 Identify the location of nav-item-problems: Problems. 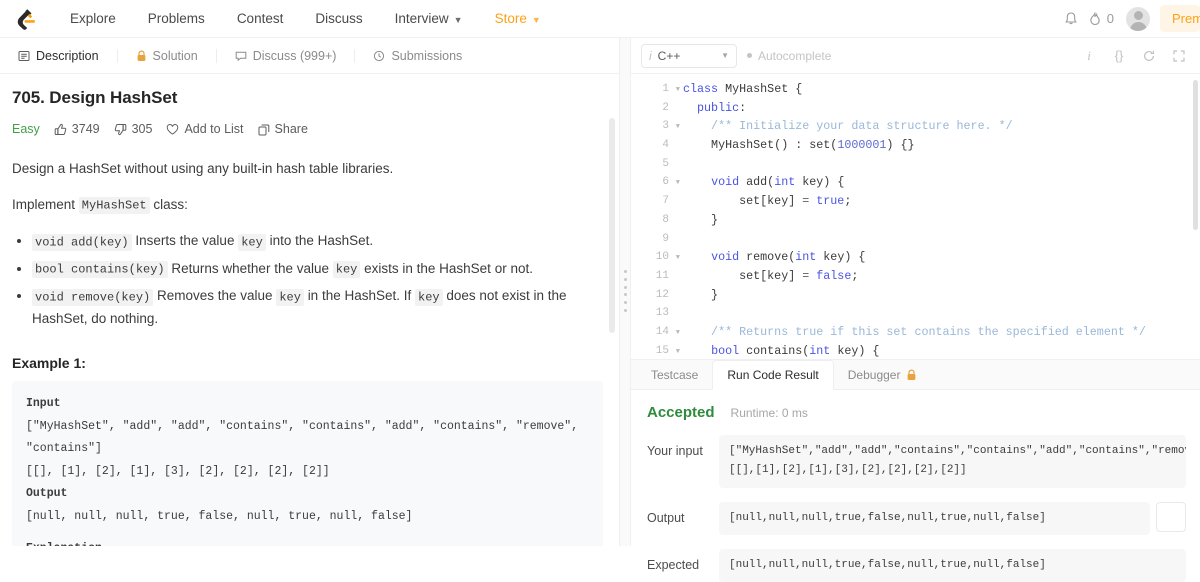
(176, 18).